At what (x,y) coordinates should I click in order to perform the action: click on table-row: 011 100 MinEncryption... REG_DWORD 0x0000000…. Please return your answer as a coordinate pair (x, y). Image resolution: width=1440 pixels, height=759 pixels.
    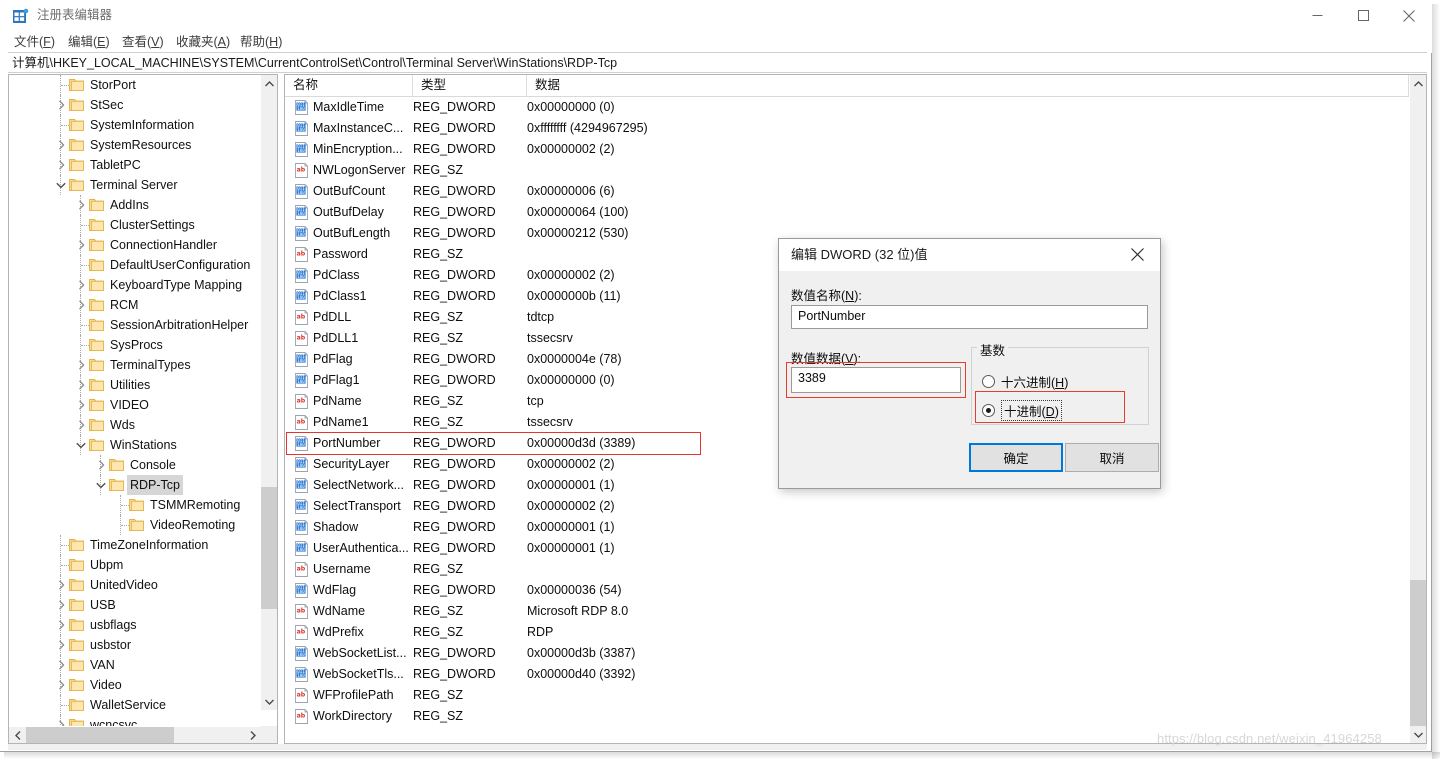
    Looking at the image, I should click on (847, 149).